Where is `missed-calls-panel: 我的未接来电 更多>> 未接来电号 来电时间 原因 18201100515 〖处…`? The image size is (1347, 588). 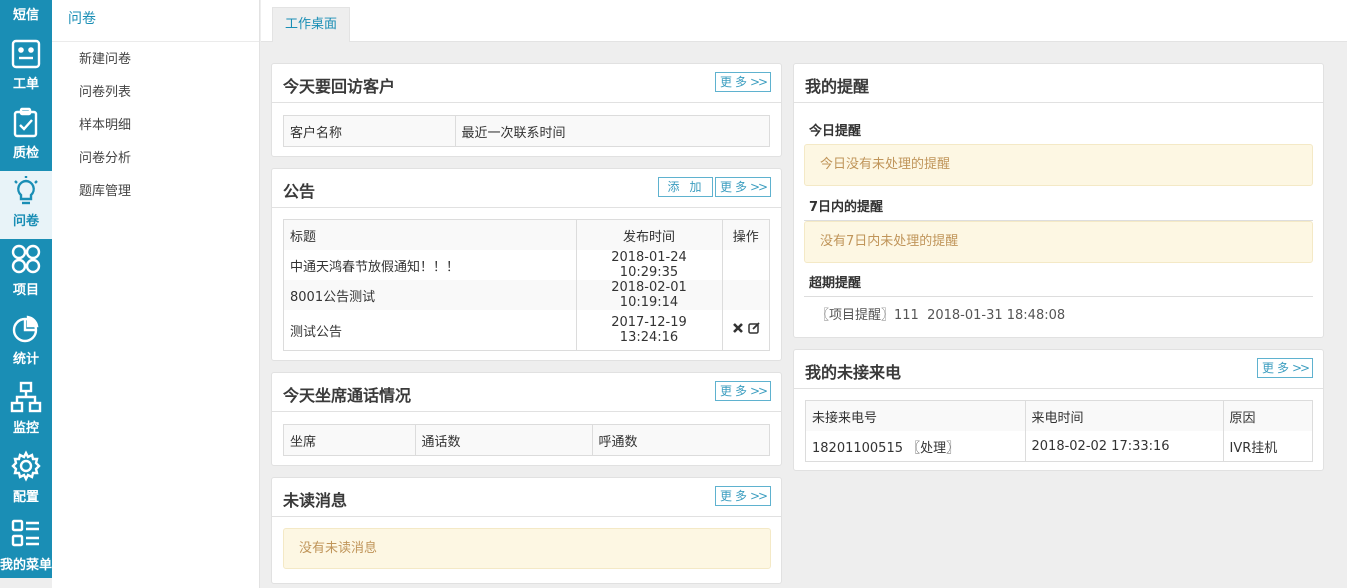 missed-calls-panel: 我的未接来电 更多>> 未接来电号 来电时间 原因 18201100515 〖处… is located at coordinates (1058, 410).